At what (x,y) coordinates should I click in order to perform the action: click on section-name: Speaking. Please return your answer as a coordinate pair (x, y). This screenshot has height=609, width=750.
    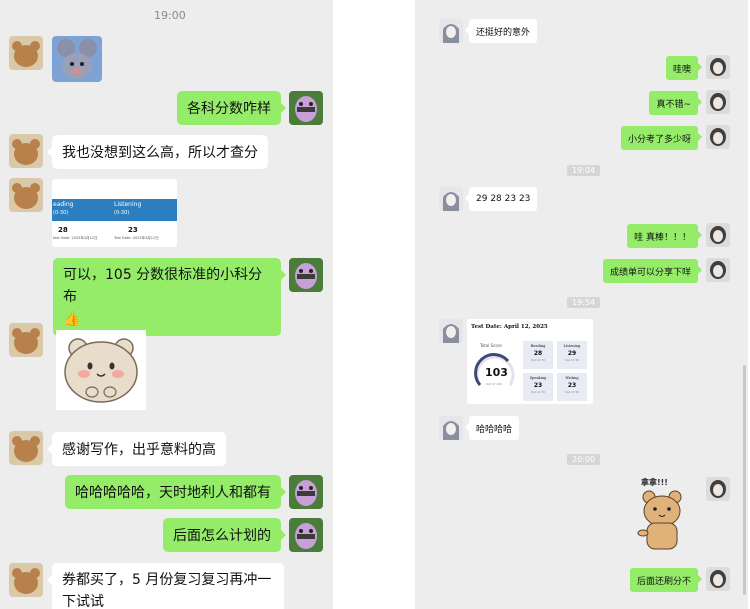
    Looking at the image, I should click on (538, 378).